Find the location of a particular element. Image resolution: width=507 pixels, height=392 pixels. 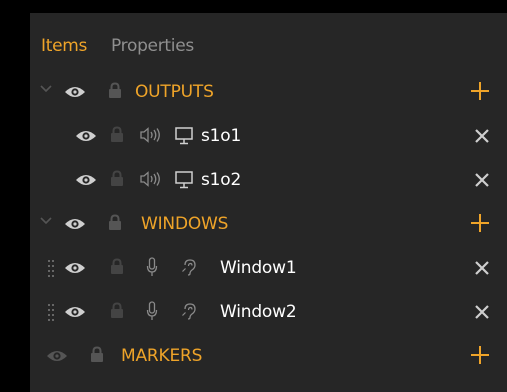

tree-item-window2: Window2 is located at coordinates (268, 312).